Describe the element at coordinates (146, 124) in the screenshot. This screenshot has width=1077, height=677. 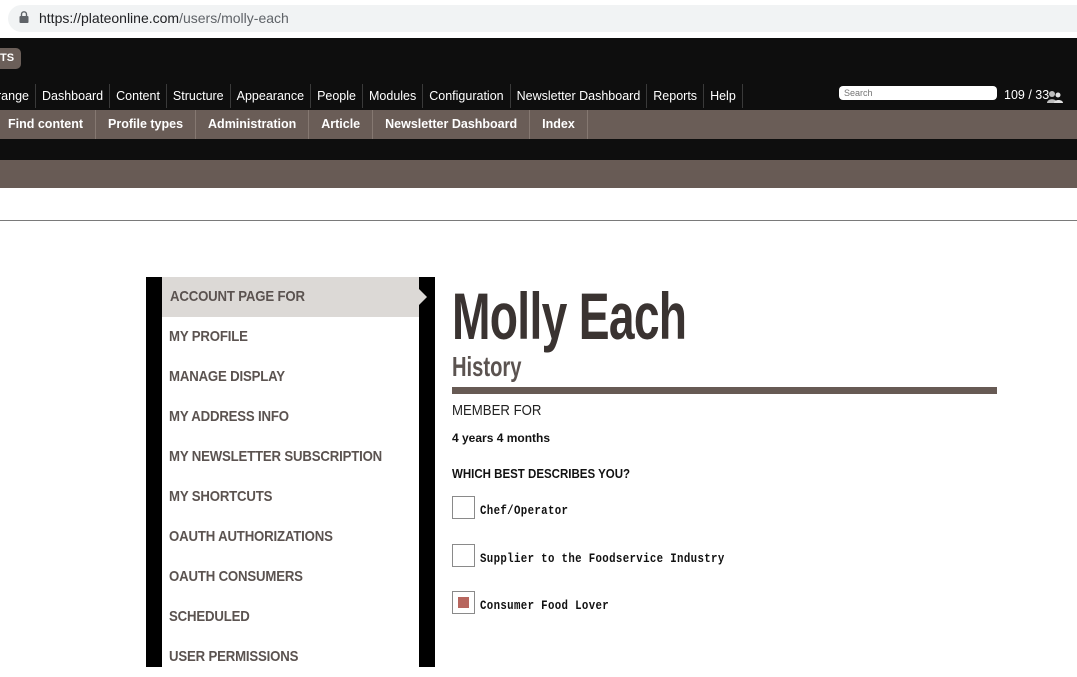
I see `shortcut-profile-types: Profile types` at that location.